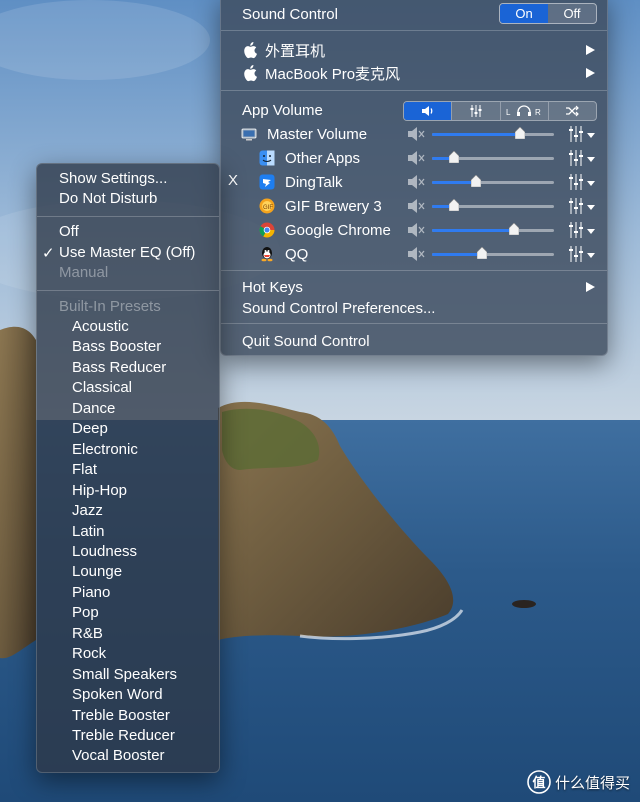  Describe the element at coordinates (282, 110) in the screenshot. I see `app-volume-label: App Volume` at that location.